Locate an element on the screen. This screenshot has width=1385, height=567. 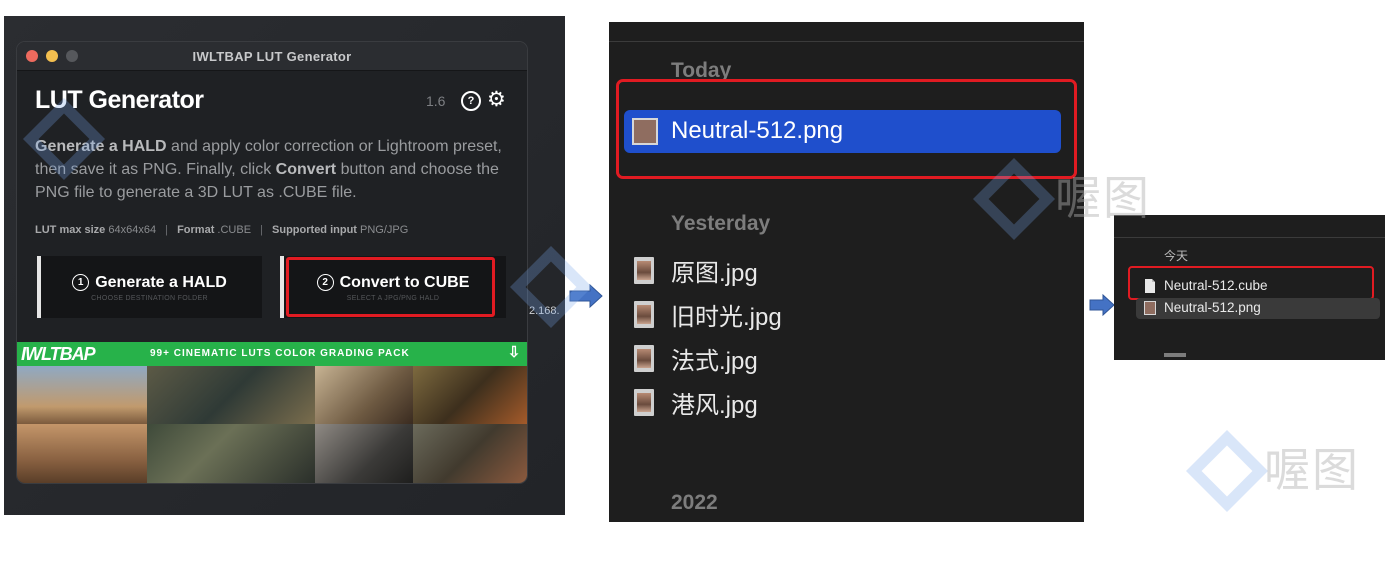
cutoff-text is located at coordinates (1175, 355).